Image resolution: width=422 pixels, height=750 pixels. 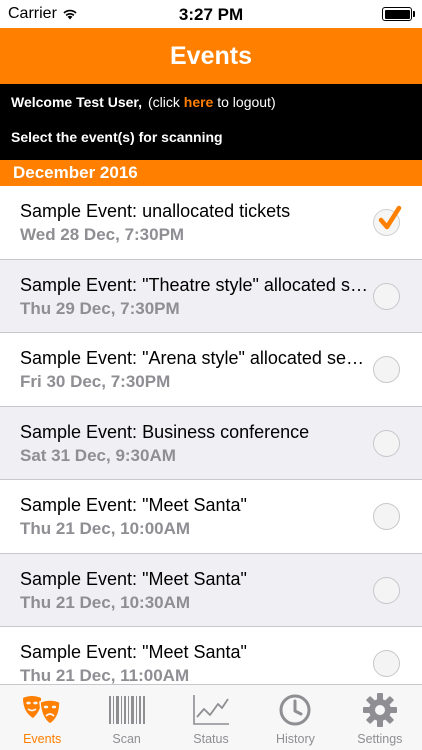 I want to click on tab-events: Events, so click(x=42, y=717).